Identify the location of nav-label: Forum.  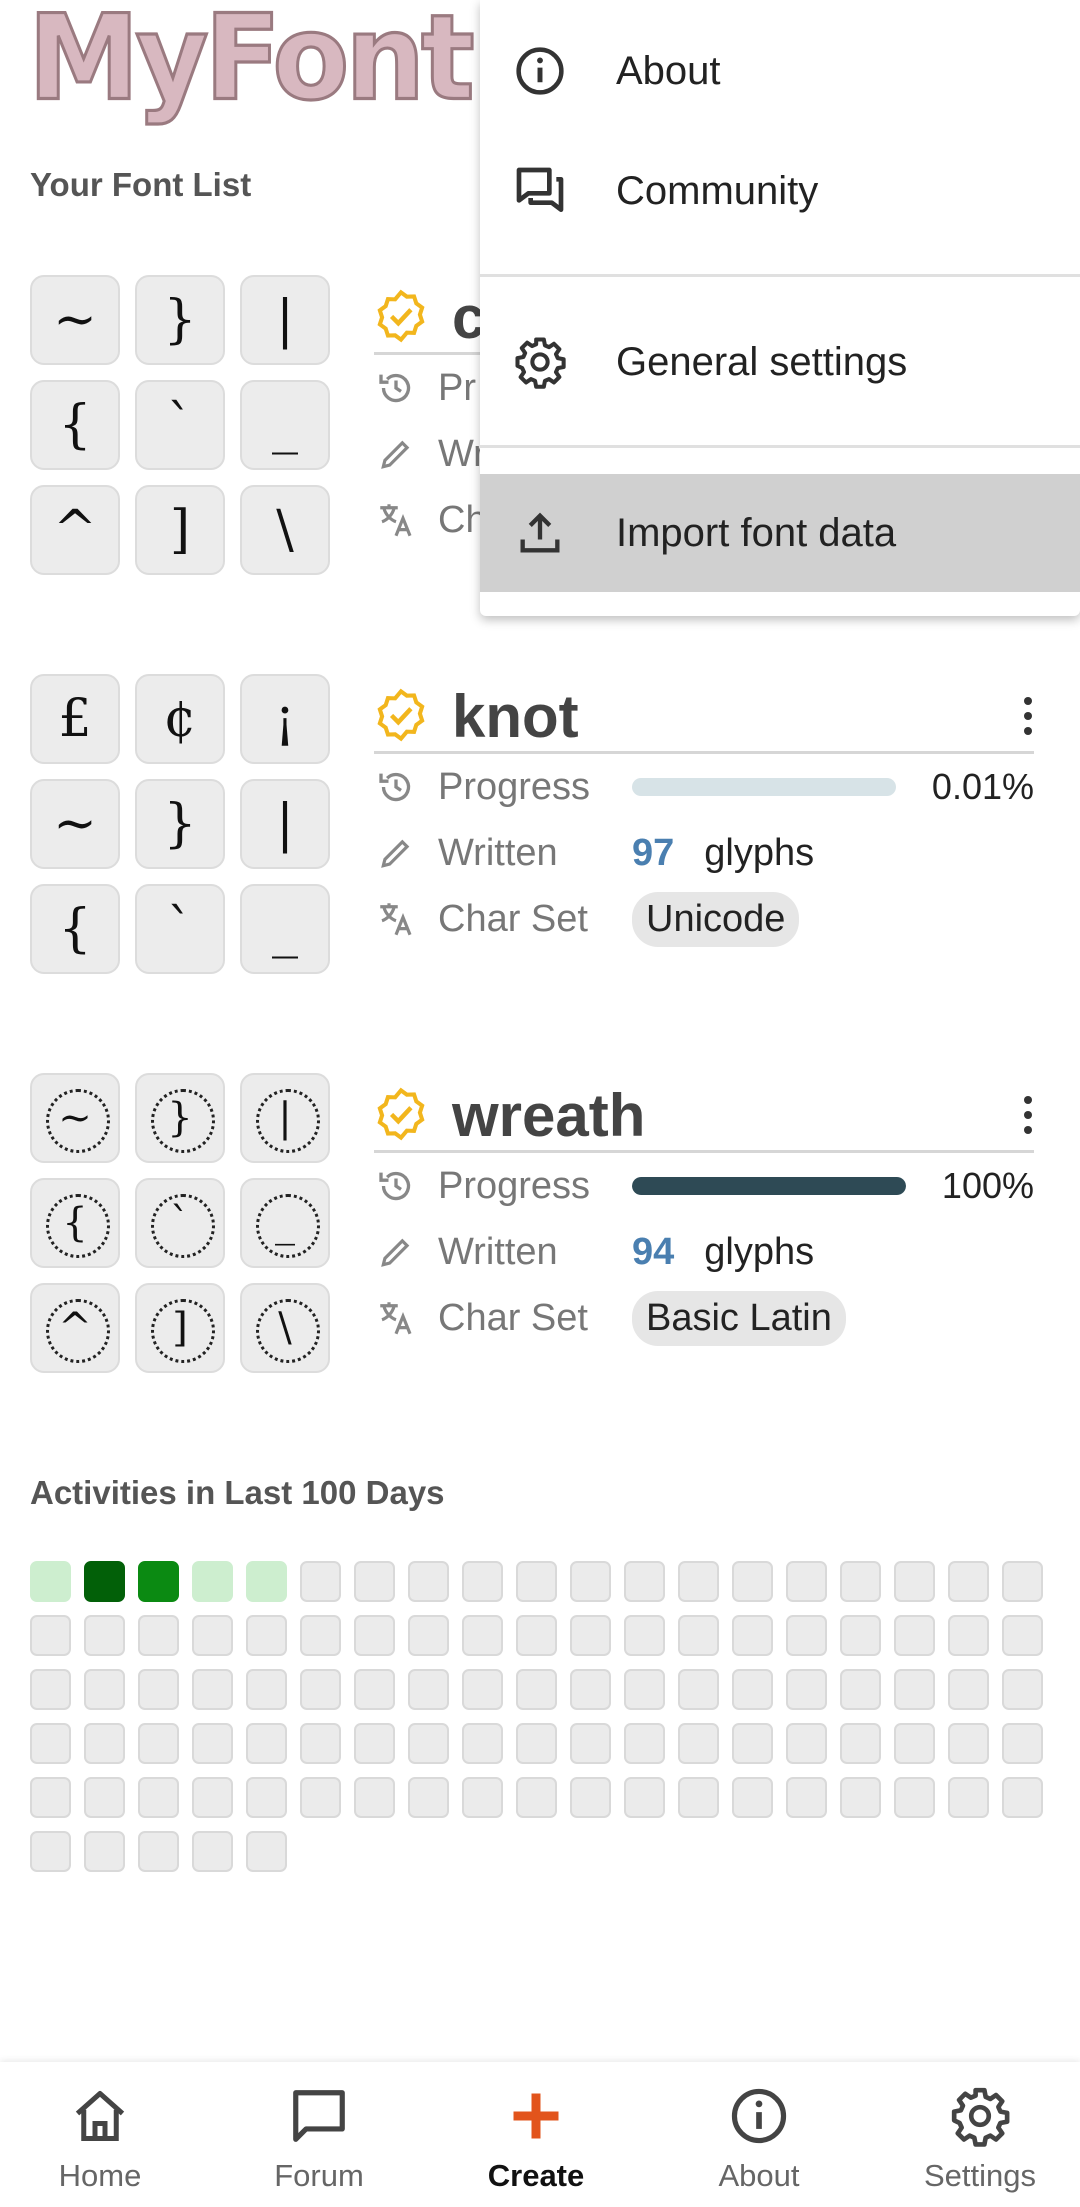
(319, 2175).